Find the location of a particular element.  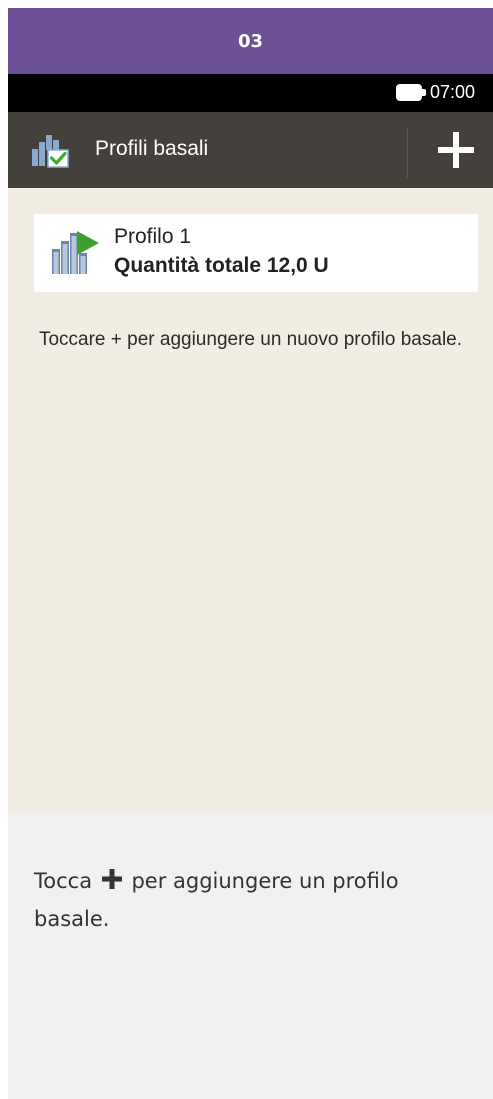

caption-text-before: Tocca is located at coordinates (63, 881).